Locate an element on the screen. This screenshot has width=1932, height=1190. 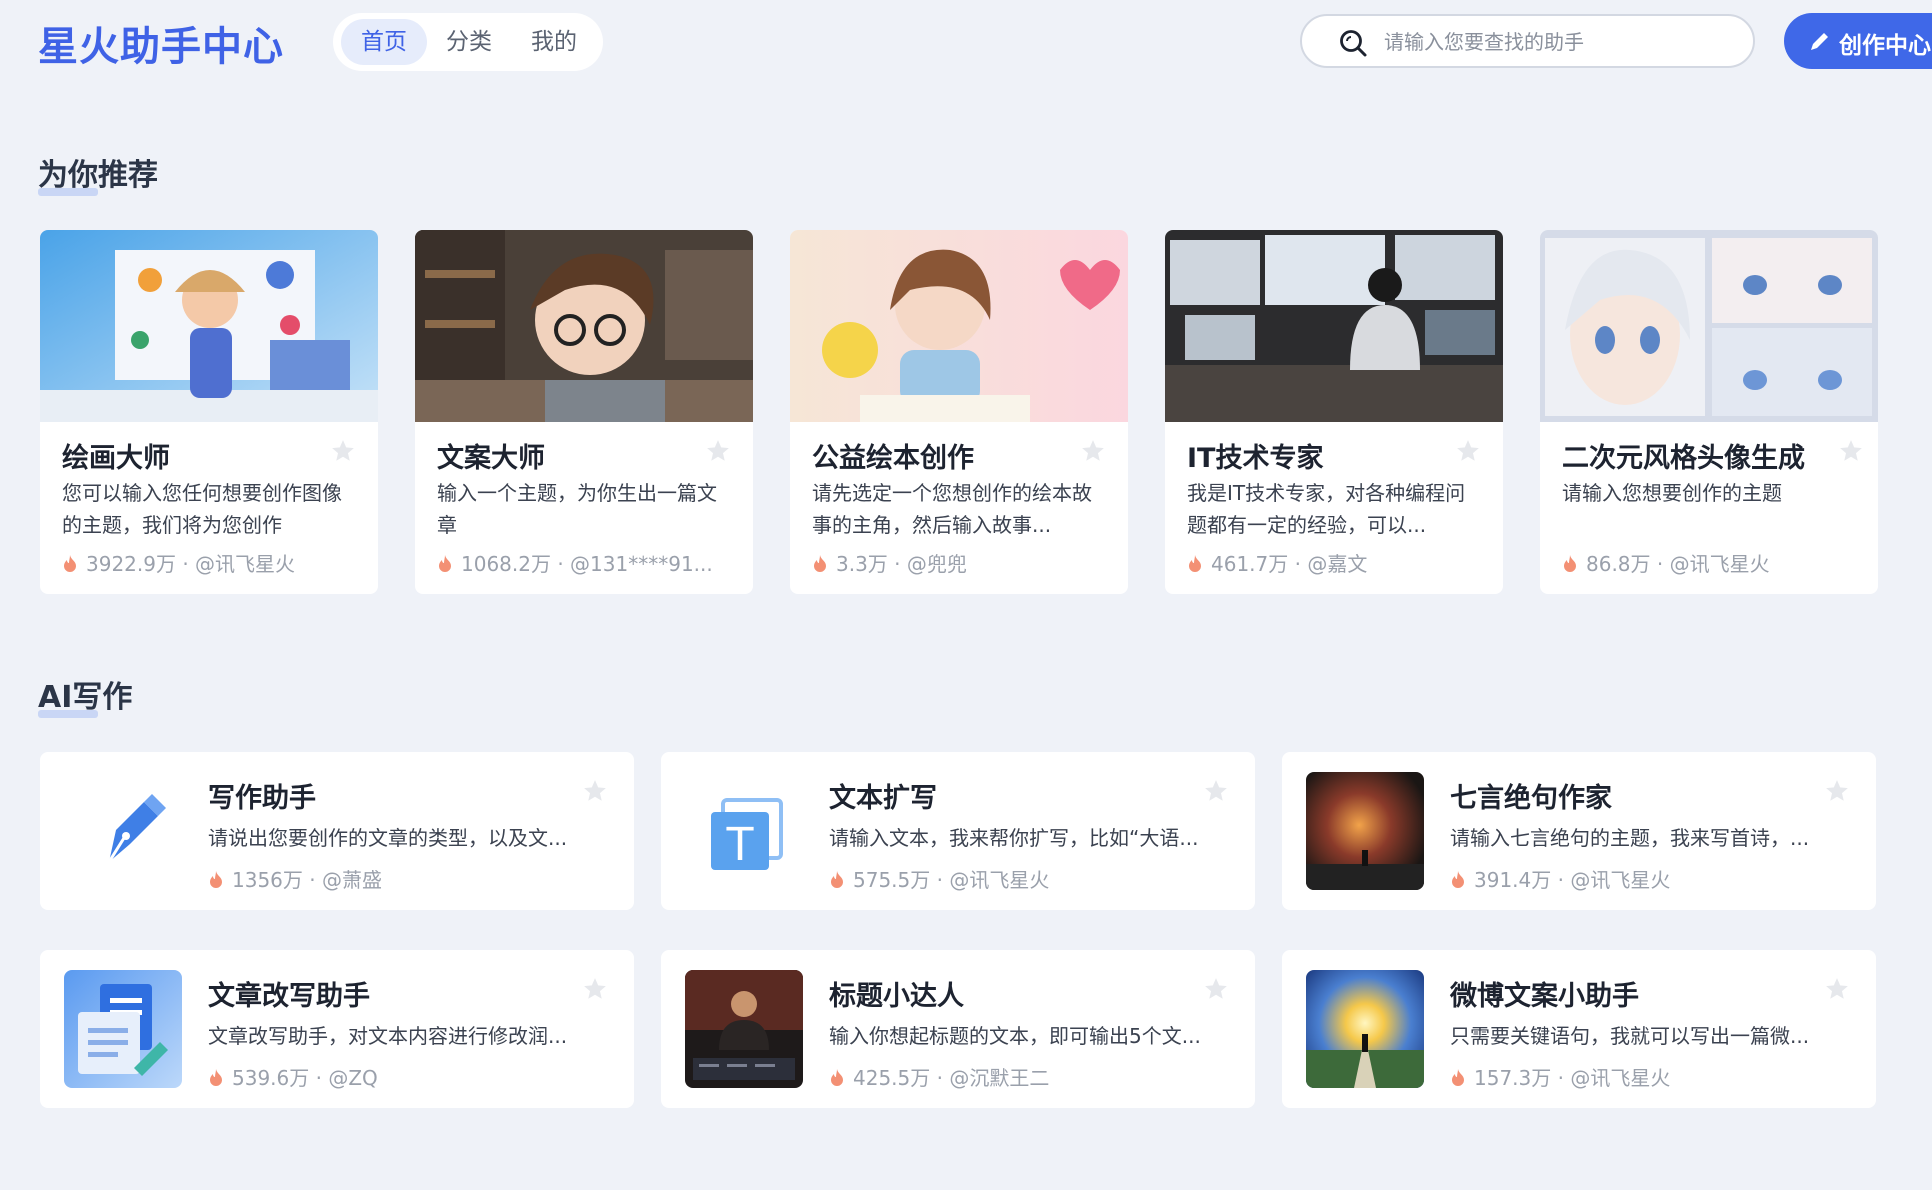
card-title: 七言绝句作家 is located at coordinates (1531, 798).